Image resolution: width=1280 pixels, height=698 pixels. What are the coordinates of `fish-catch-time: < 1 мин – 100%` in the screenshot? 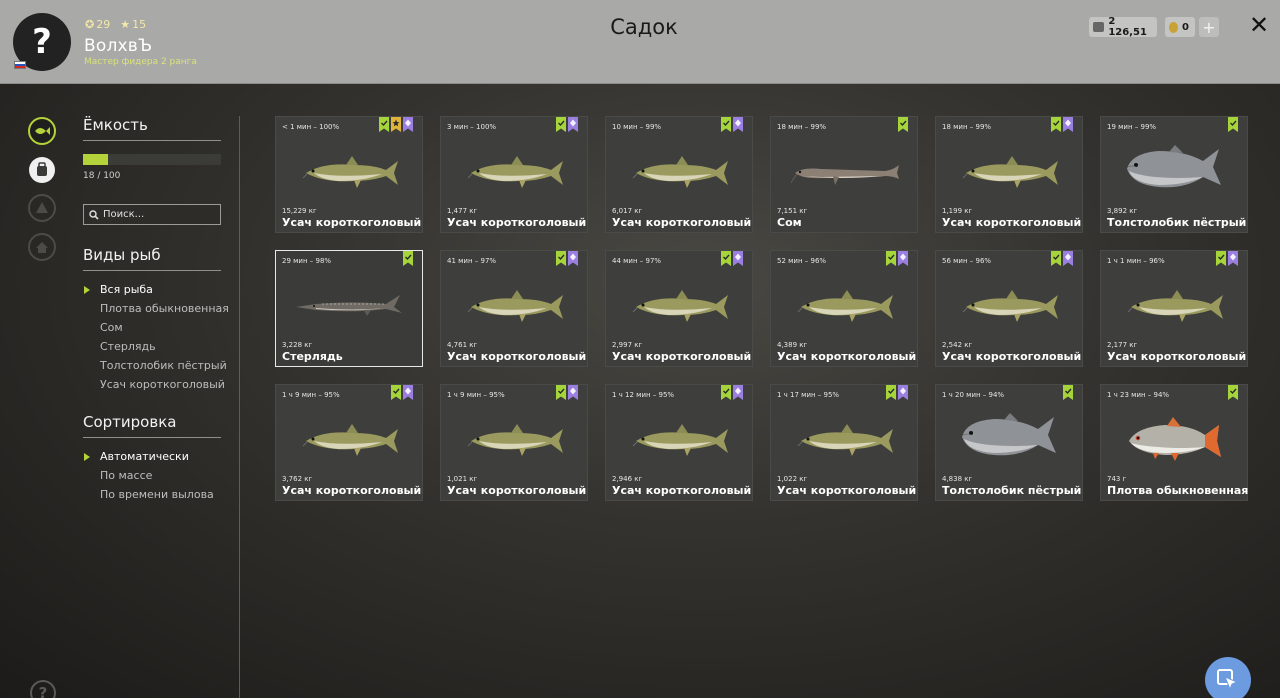 It's located at (311, 127).